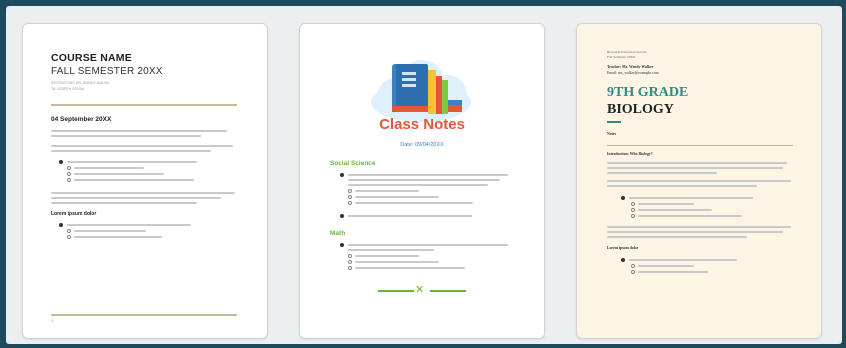  I want to click on ta-line: TA: JOSEPH SOUSA, so click(68, 89).